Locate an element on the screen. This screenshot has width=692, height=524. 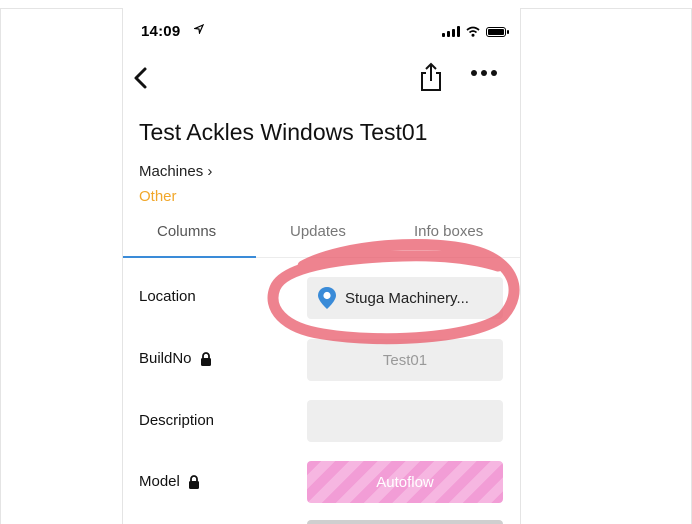
next-field-partial is located at coordinates (405, 522).